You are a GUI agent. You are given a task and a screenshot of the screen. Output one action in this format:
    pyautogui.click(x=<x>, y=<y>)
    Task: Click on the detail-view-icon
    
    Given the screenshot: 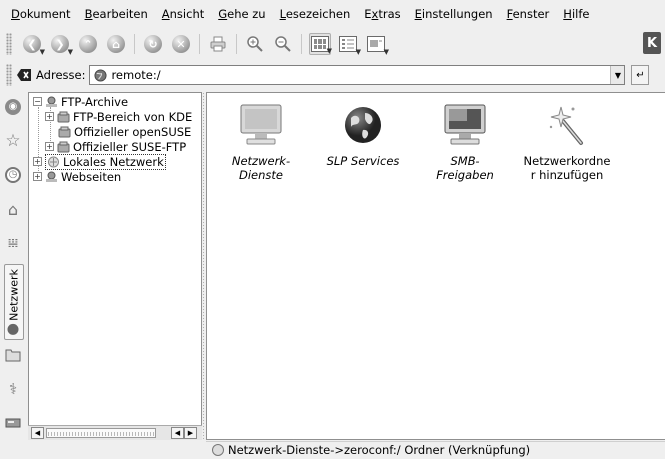 What is the action you would take?
    pyautogui.click(x=348, y=44)
    